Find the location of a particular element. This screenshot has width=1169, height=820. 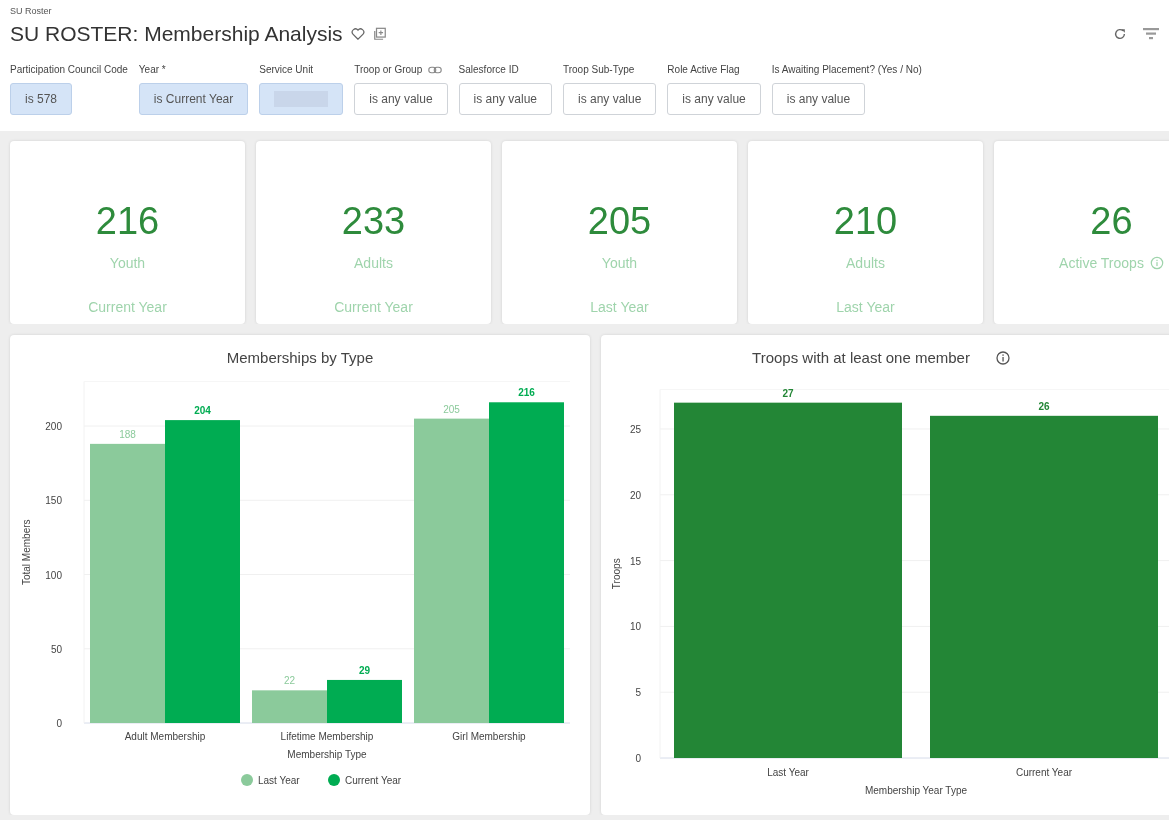

legend-label: Current Year is located at coordinates (373, 780).